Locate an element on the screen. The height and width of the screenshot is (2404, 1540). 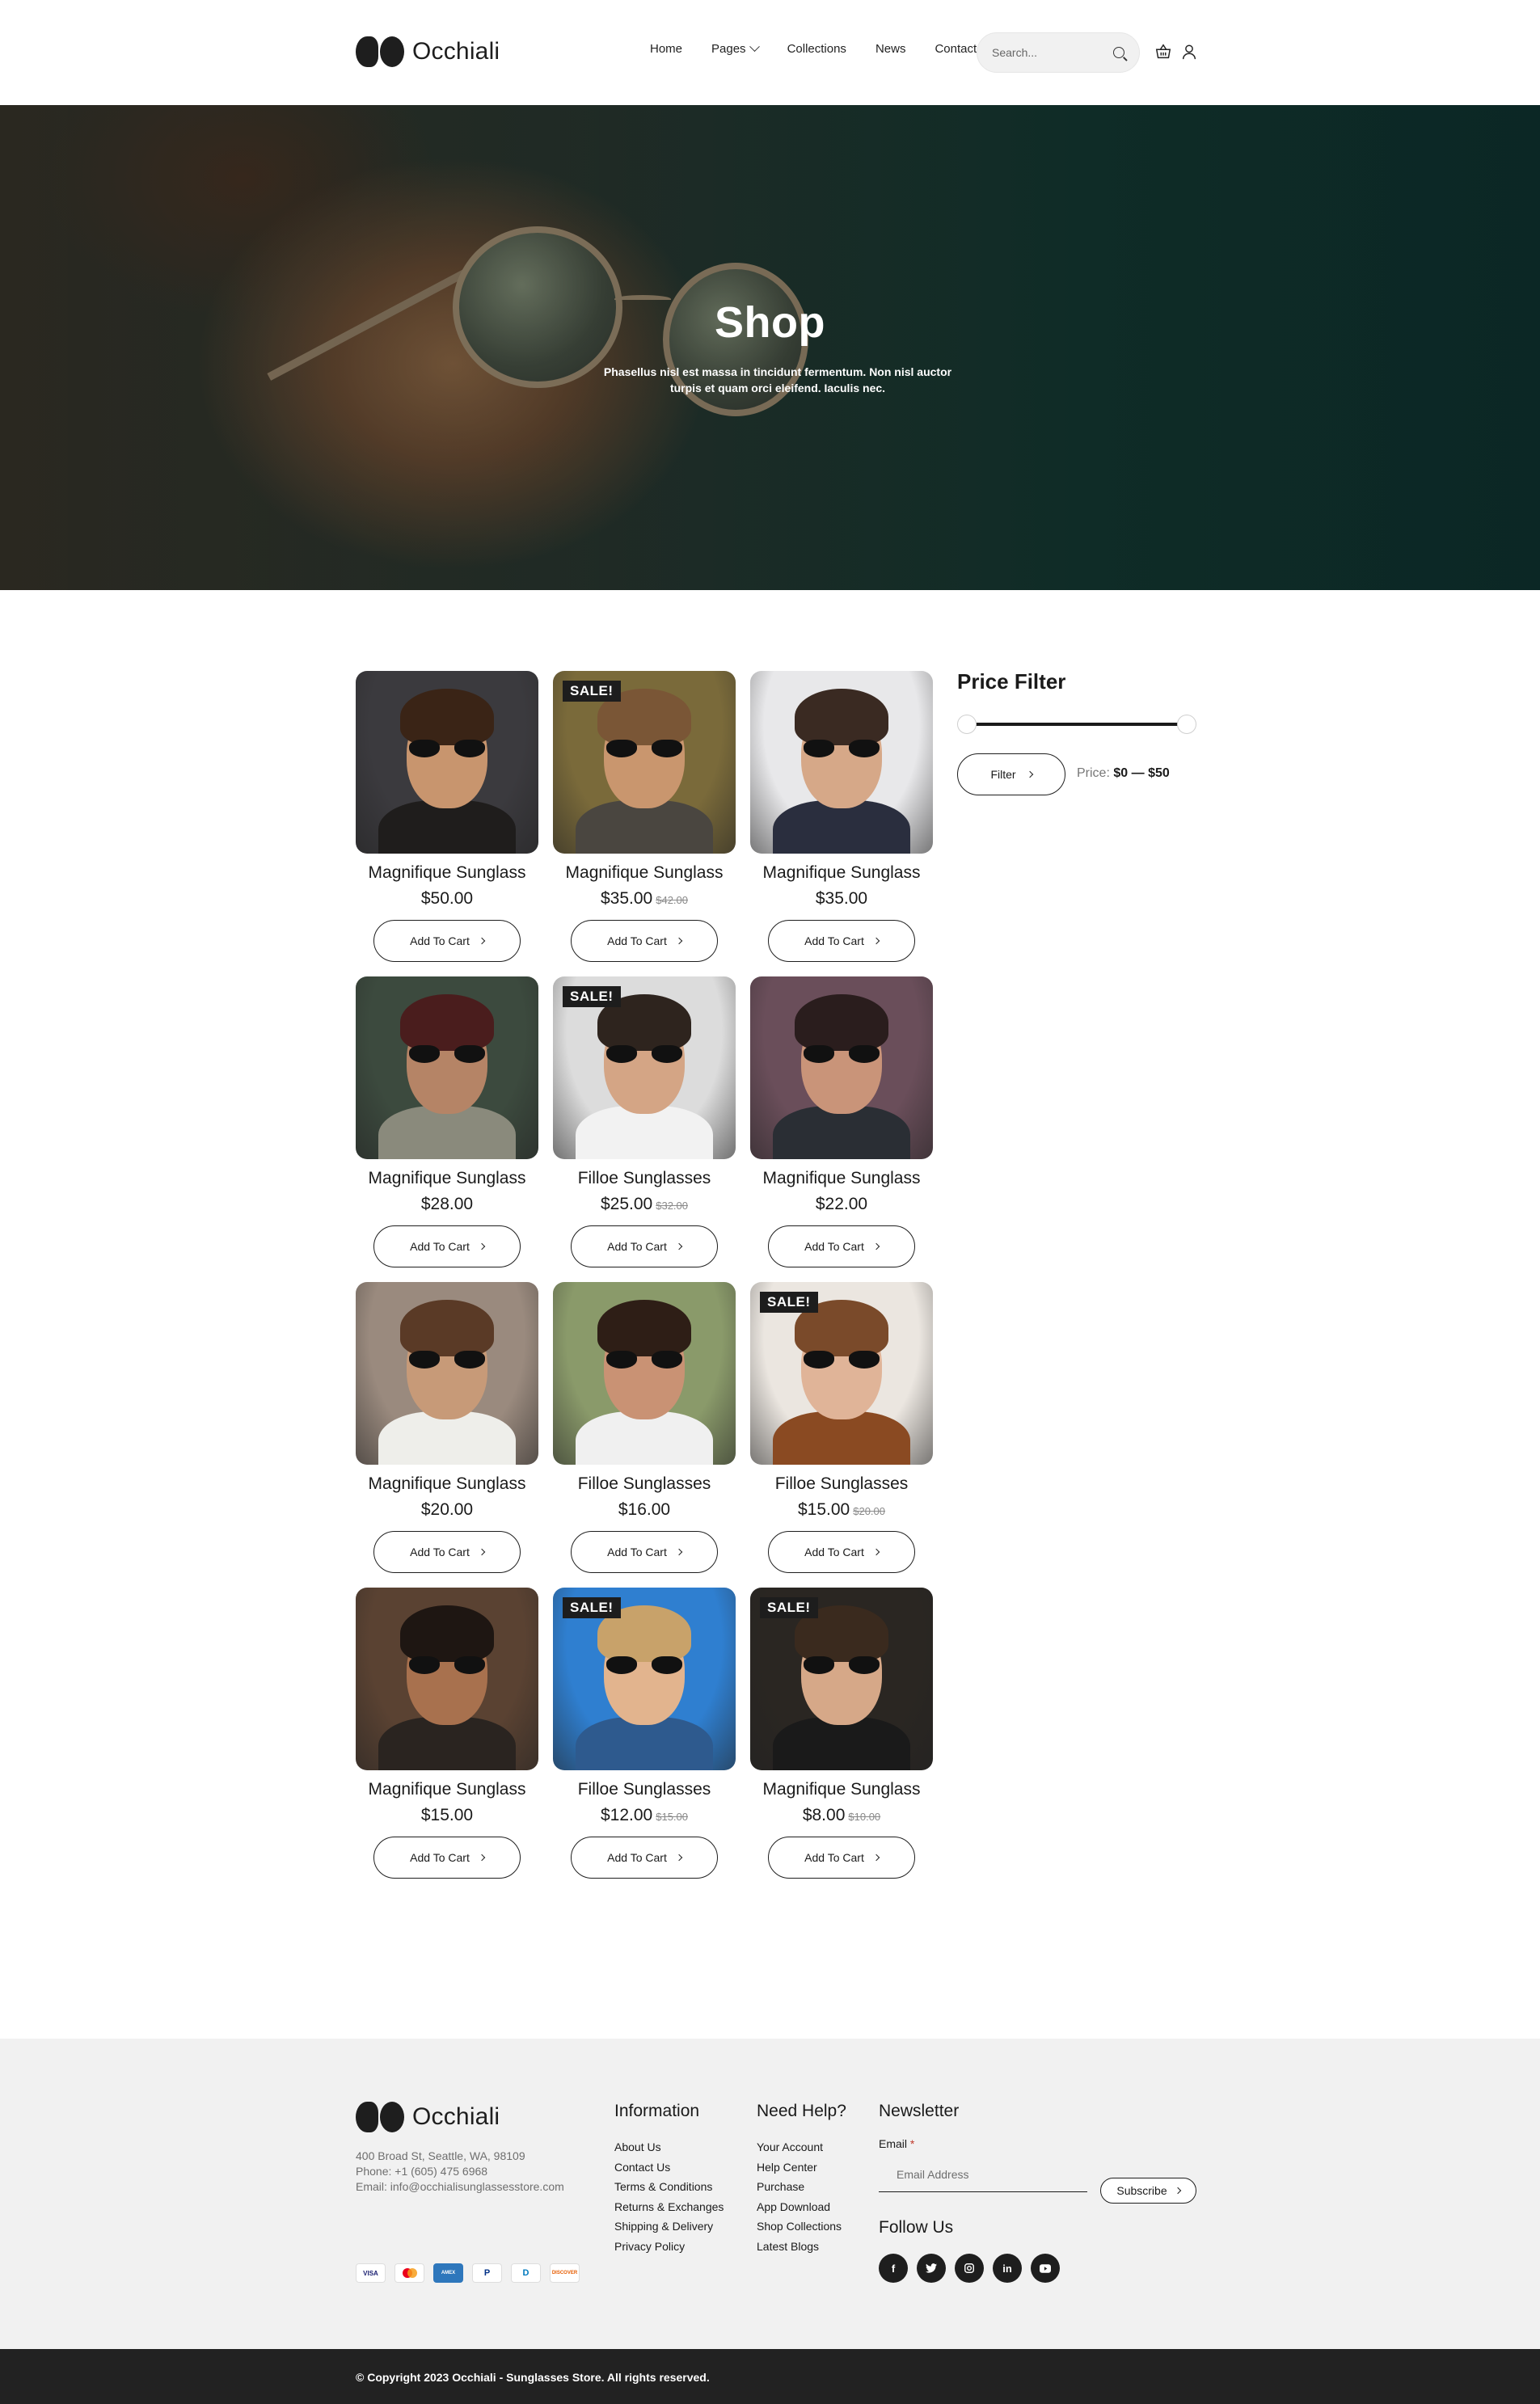
footer-link-help-center: Help Center is located at coordinates (802, 2167).